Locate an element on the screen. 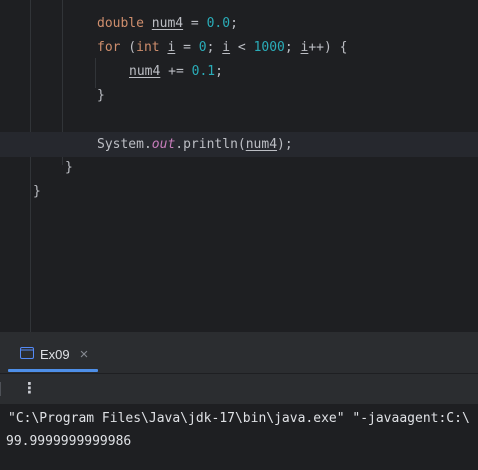 This screenshot has width=478, height=470. active-tab-indicator is located at coordinates (53, 370).